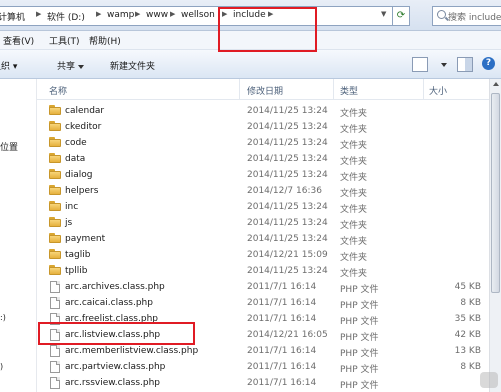  I want to click on list-item: code 2014/11/25 13:24 文件夹, so click(263, 143).